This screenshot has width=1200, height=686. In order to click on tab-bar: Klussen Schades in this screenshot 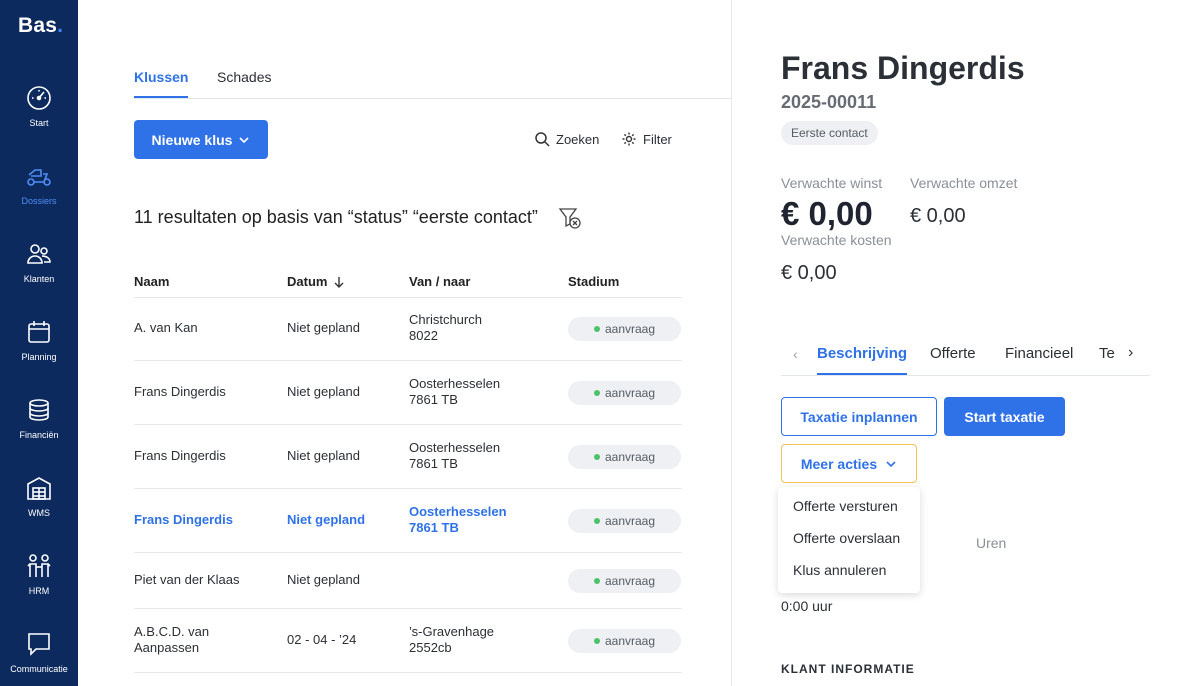, I will do `click(432, 83)`.